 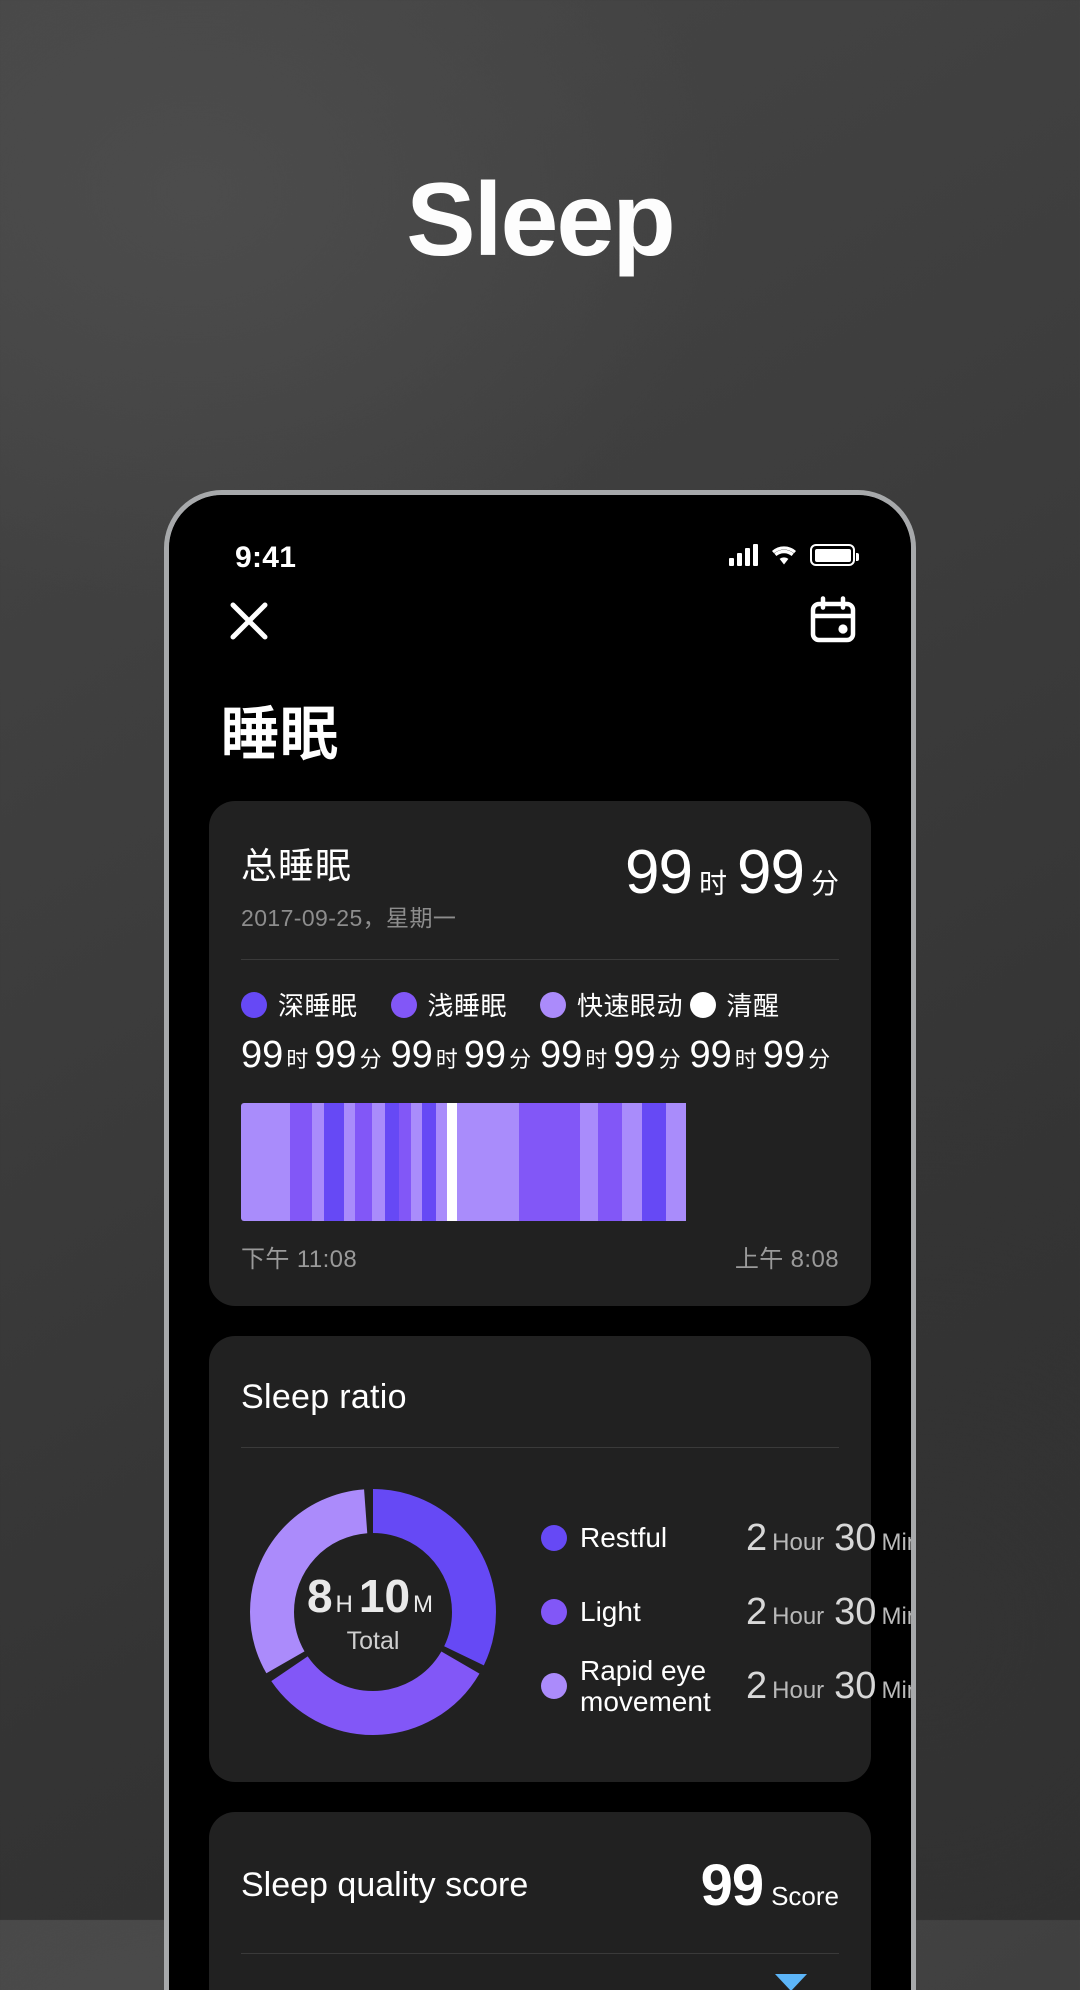 I want to click on score-gauge-zone: 607590, so click(x=540, y=1972).